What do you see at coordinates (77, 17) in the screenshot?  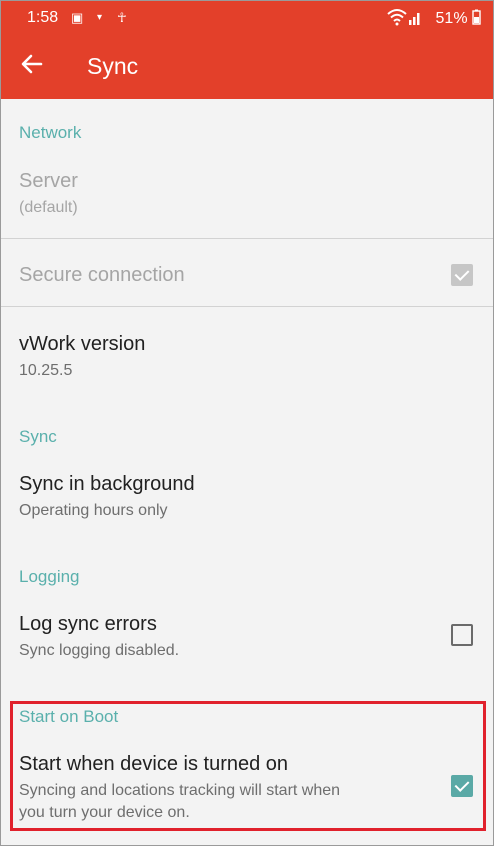 I see `notification-icon: ▣` at bounding box center [77, 17].